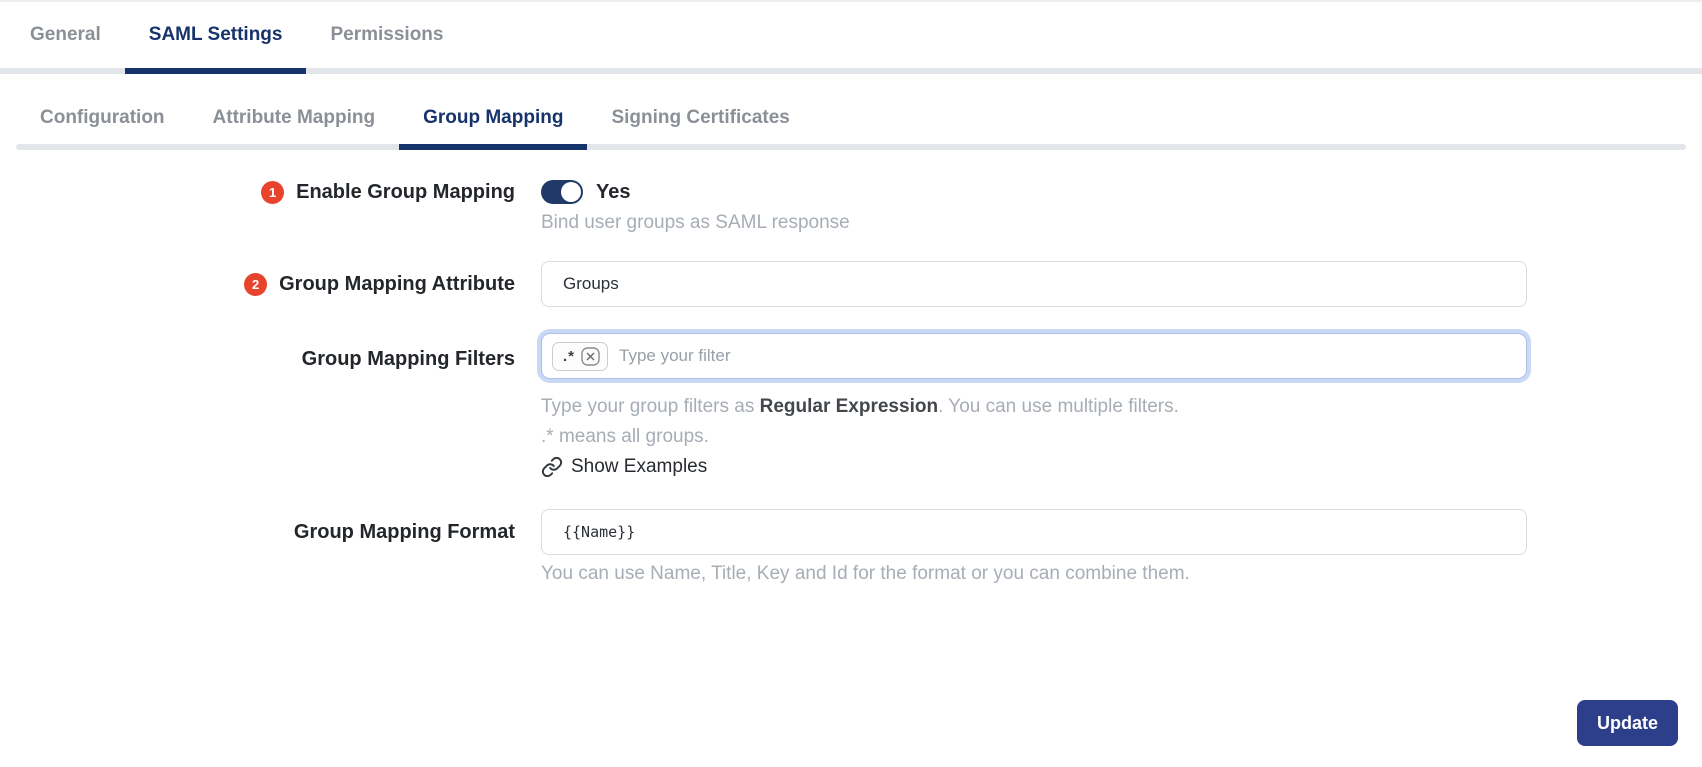  What do you see at coordinates (1067, 356) in the screenshot?
I see `group-mapping-filters-input` at bounding box center [1067, 356].